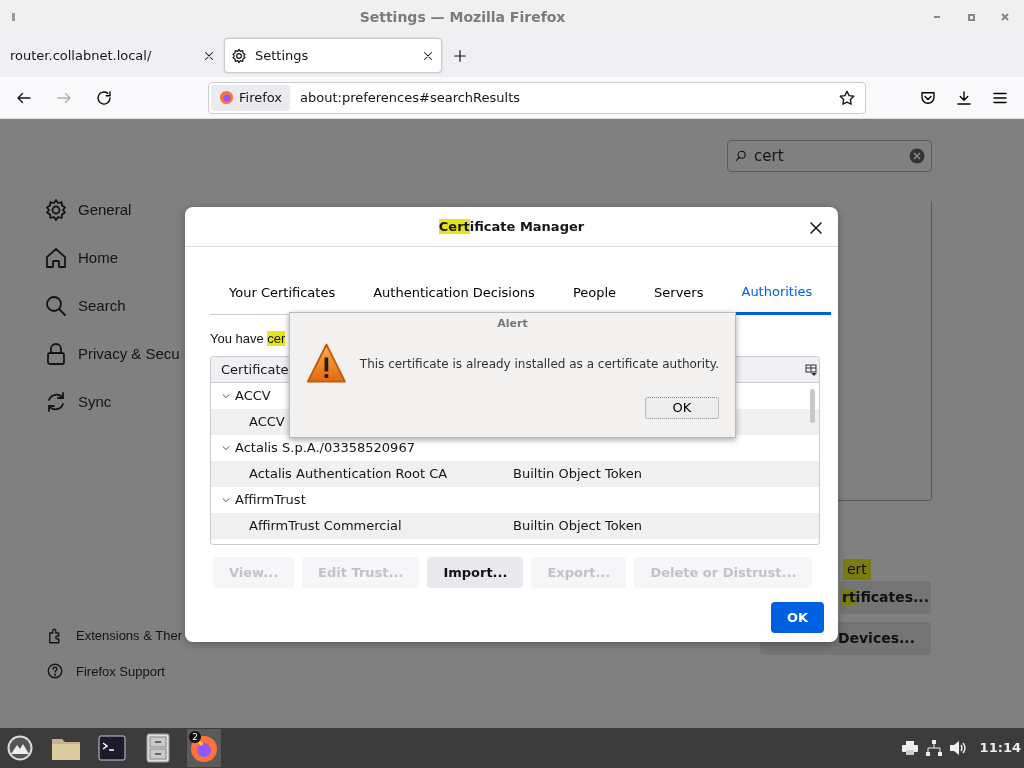 The height and width of the screenshot is (768, 1024). I want to click on sidebar-item: Privacy & Secu, so click(112, 354).